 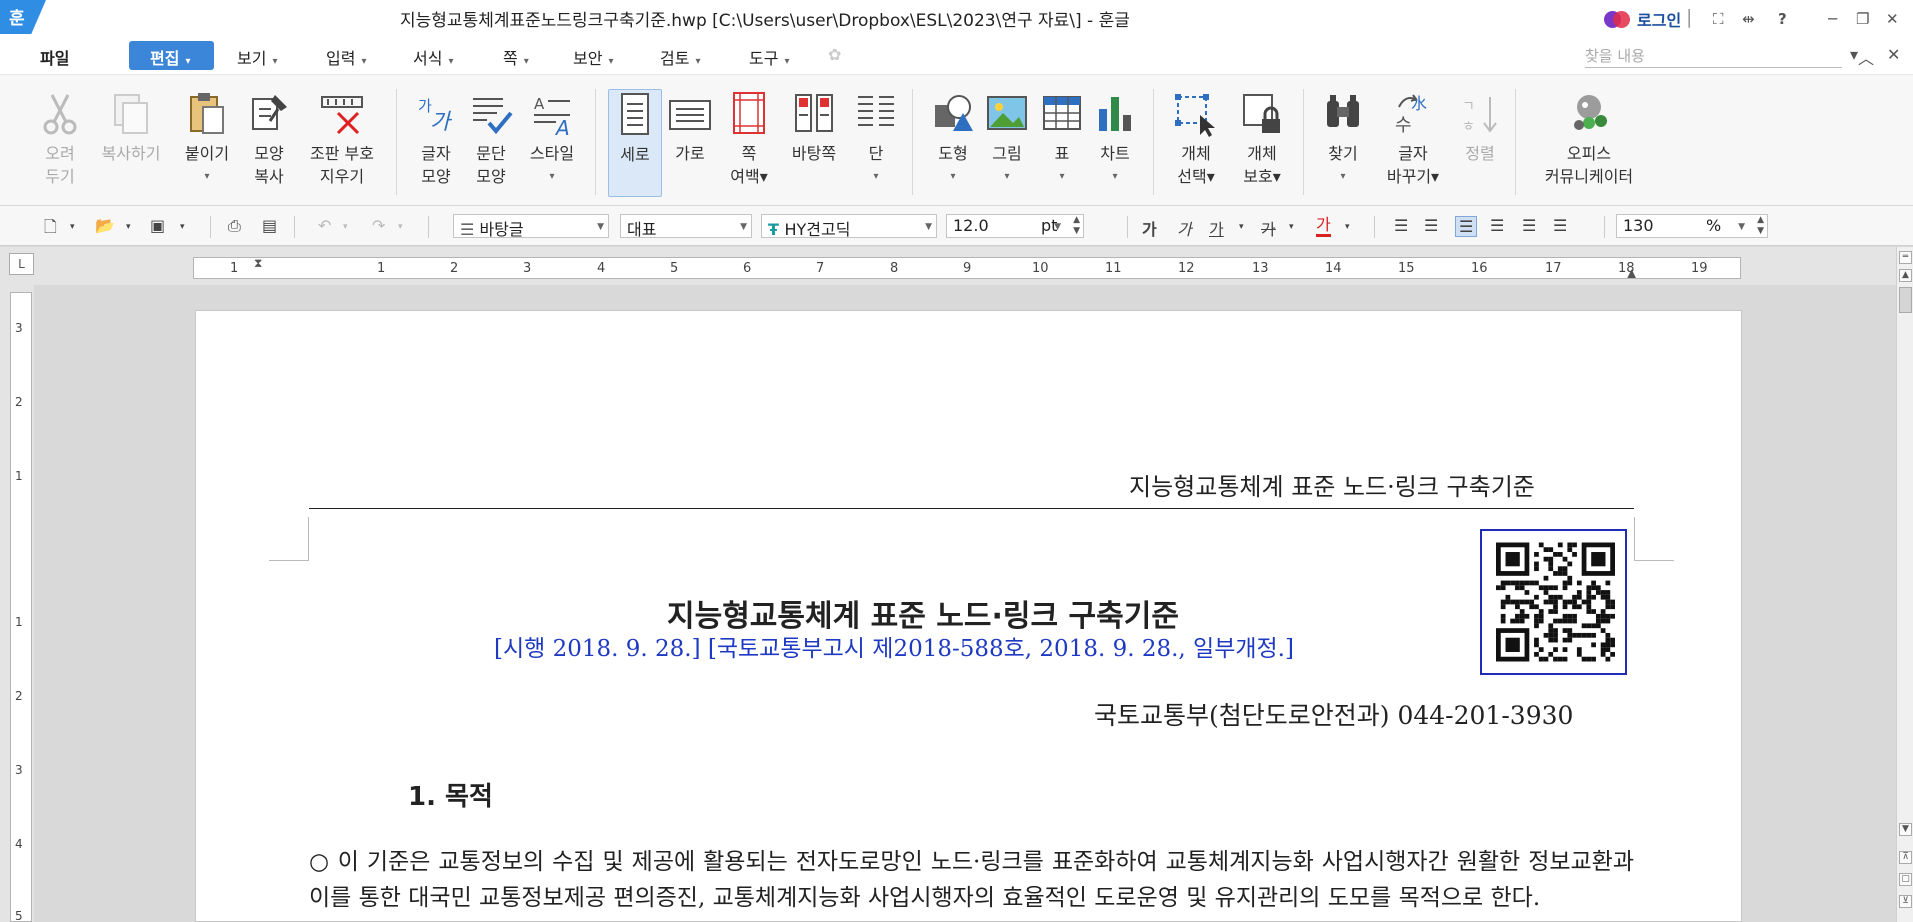 What do you see at coordinates (21, 264) in the screenshot?
I see `ruler-corner-button: L` at bounding box center [21, 264].